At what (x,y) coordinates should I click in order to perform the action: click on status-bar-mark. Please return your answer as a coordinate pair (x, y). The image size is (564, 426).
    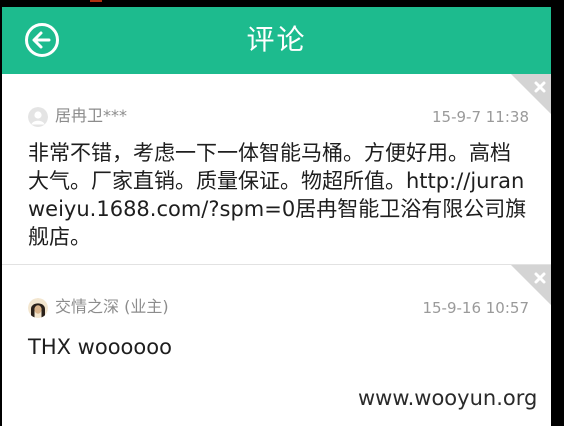
    Looking at the image, I should click on (96, 1).